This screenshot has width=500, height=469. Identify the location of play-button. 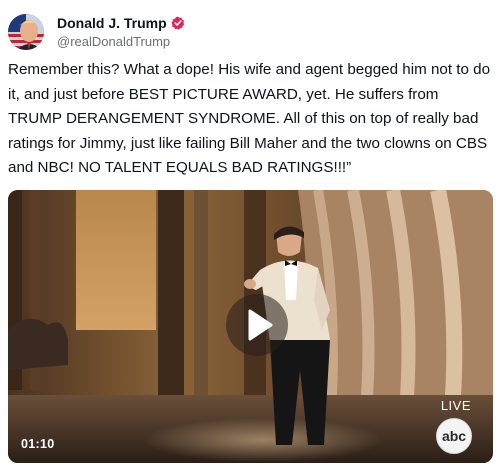
(257, 325).